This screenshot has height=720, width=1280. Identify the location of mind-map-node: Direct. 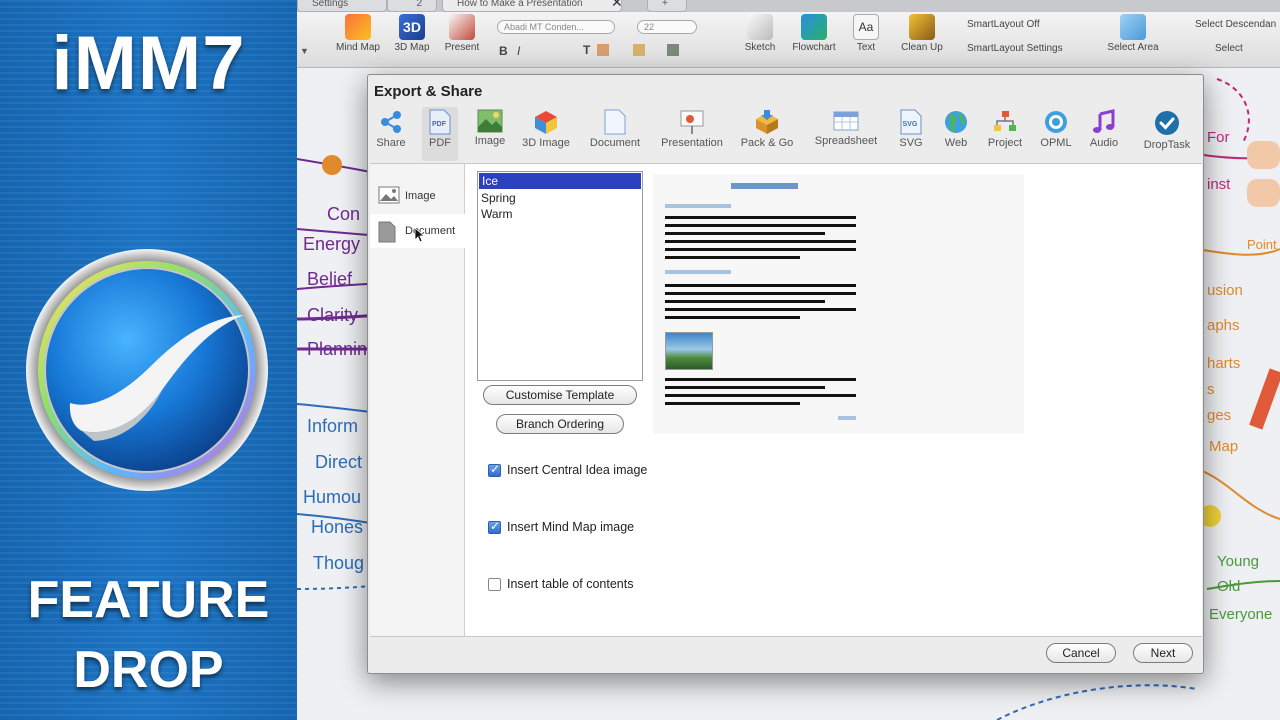
(338, 462).